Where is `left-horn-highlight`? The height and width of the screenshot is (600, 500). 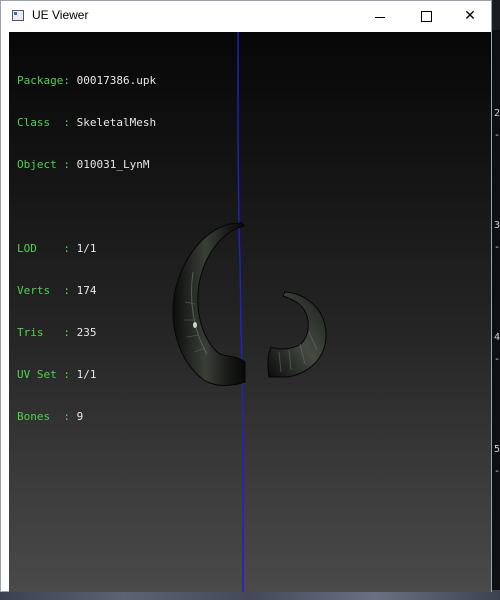 left-horn-highlight is located at coordinates (195, 325).